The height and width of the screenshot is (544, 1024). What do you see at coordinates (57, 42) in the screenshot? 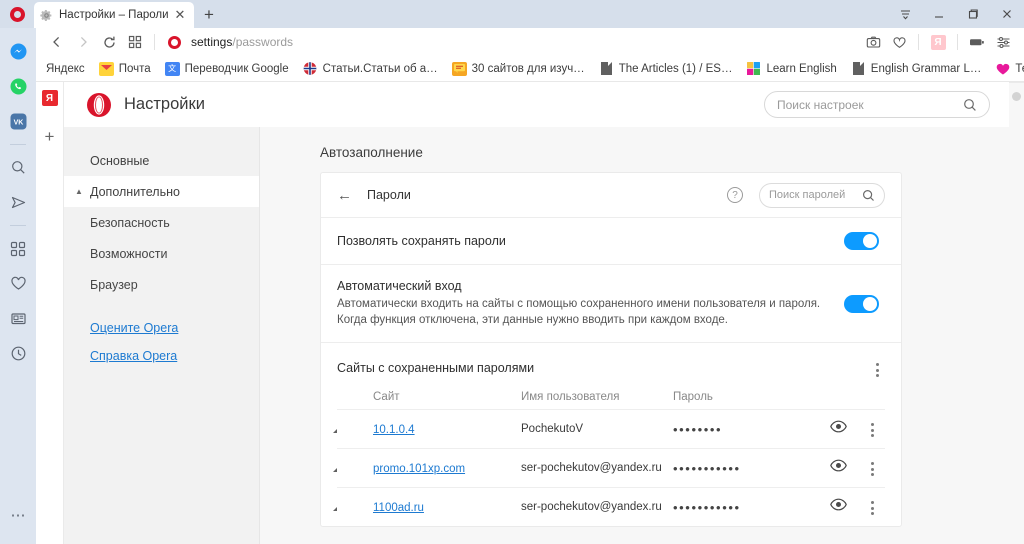
I see `back-button` at bounding box center [57, 42].